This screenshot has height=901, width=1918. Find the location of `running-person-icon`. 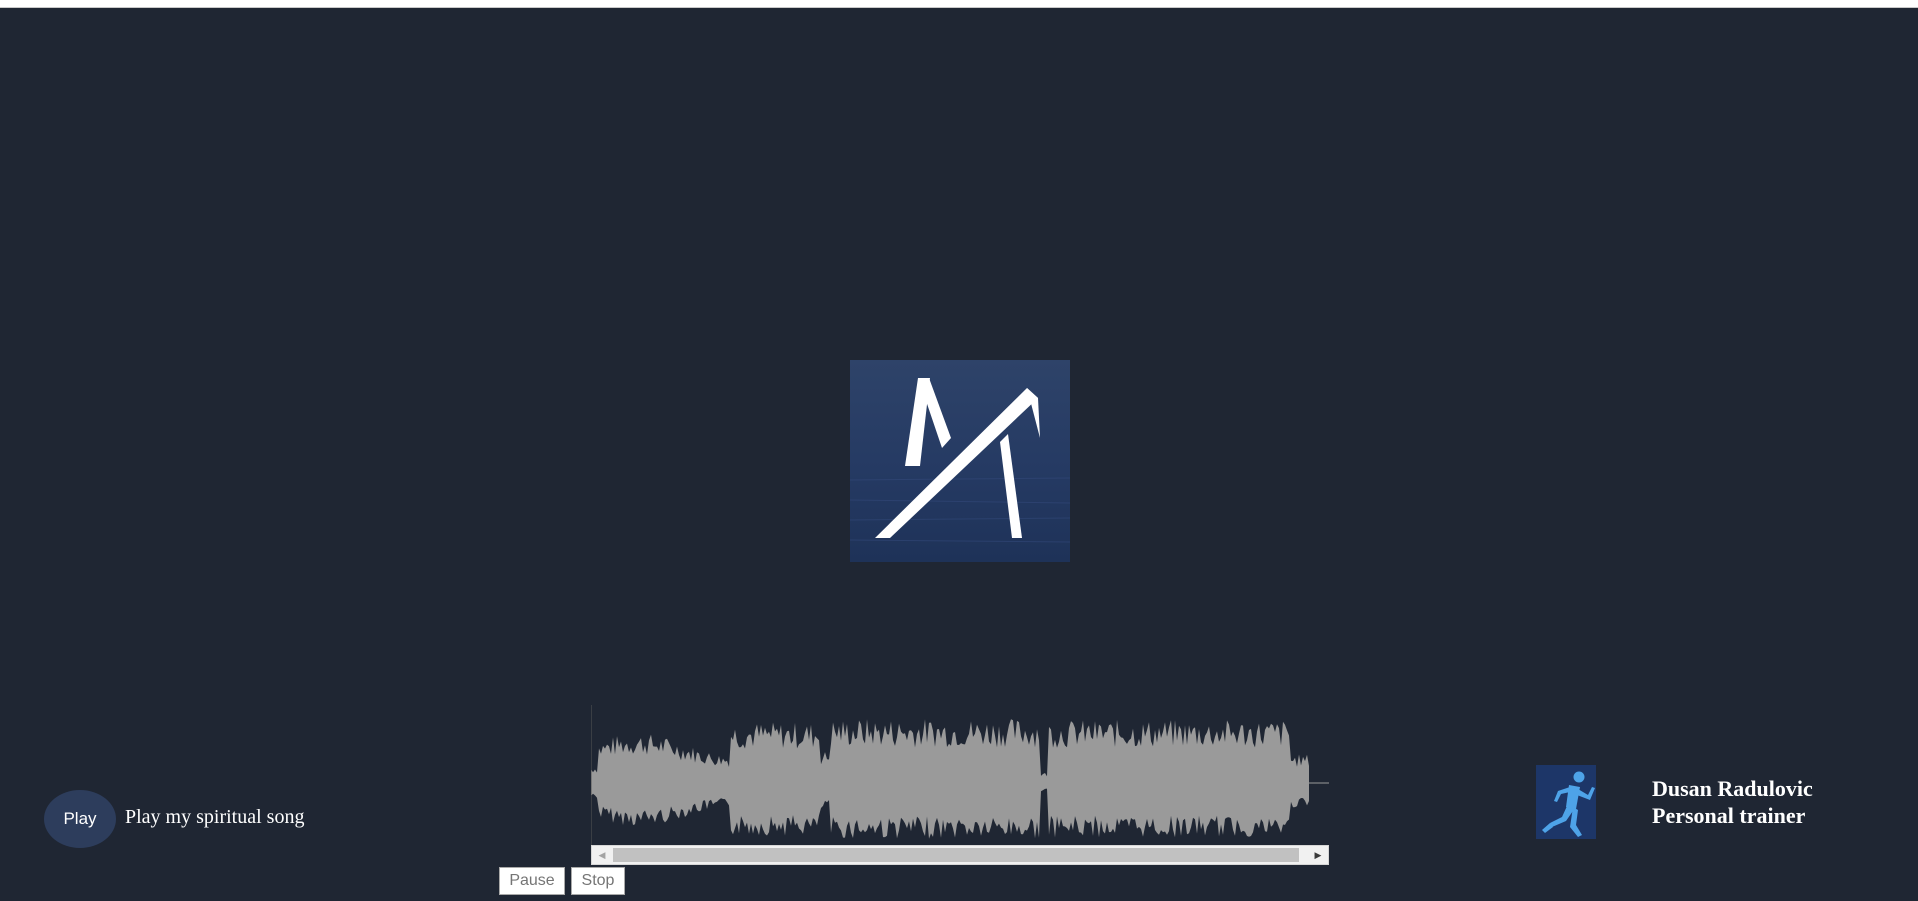

running-person-icon is located at coordinates (1566, 802).